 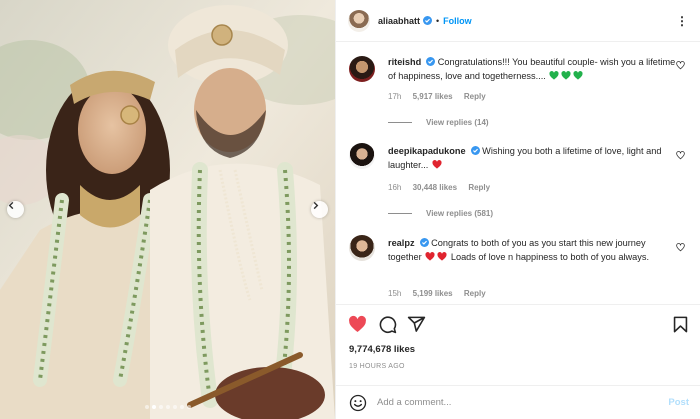 I want to click on post-comment-button: Post, so click(x=678, y=402).